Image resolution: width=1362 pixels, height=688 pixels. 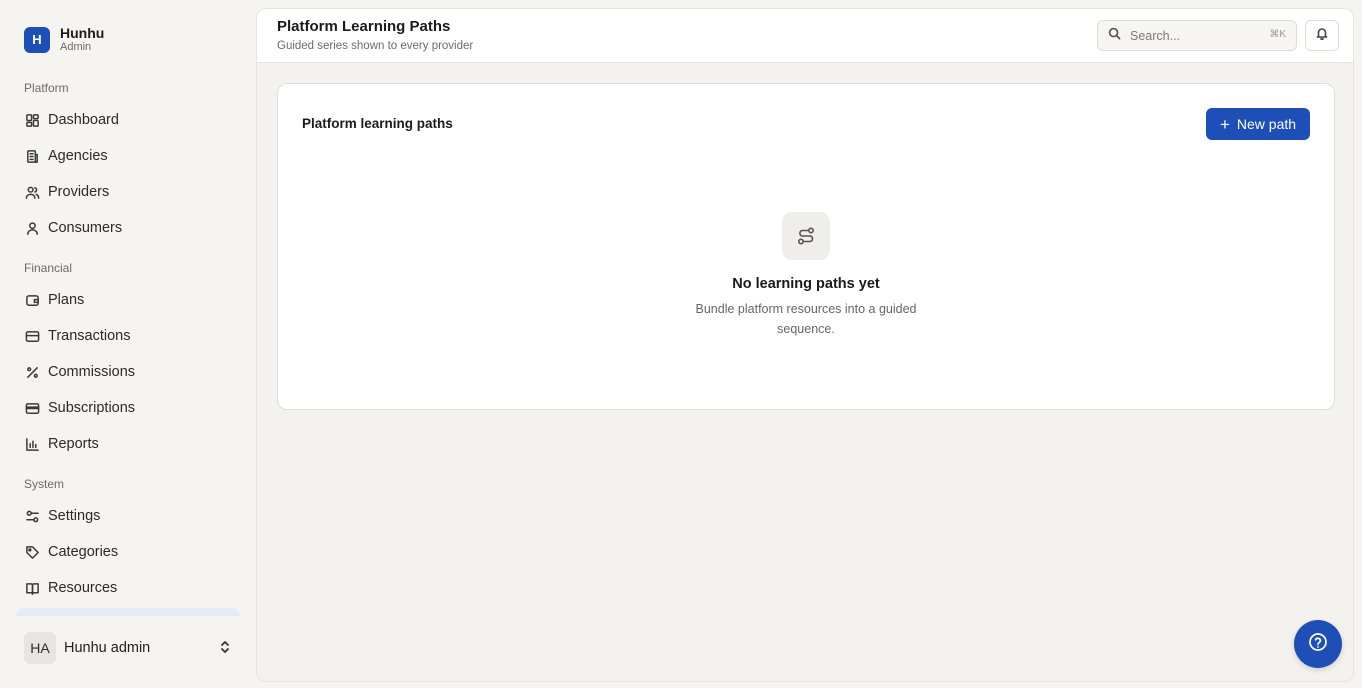 What do you see at coordinates (128, 588) in the screenshot?
I see `sidebar-item-resources: Resources` at bounding box center [128, 588].